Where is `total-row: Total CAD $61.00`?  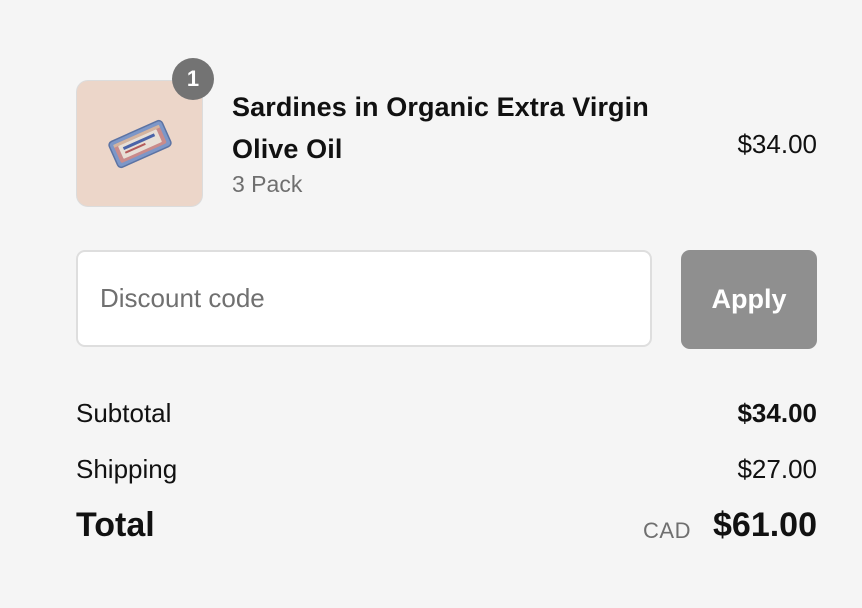 total-row: Total CAD $61.00 is located at coordinates (446, 534).